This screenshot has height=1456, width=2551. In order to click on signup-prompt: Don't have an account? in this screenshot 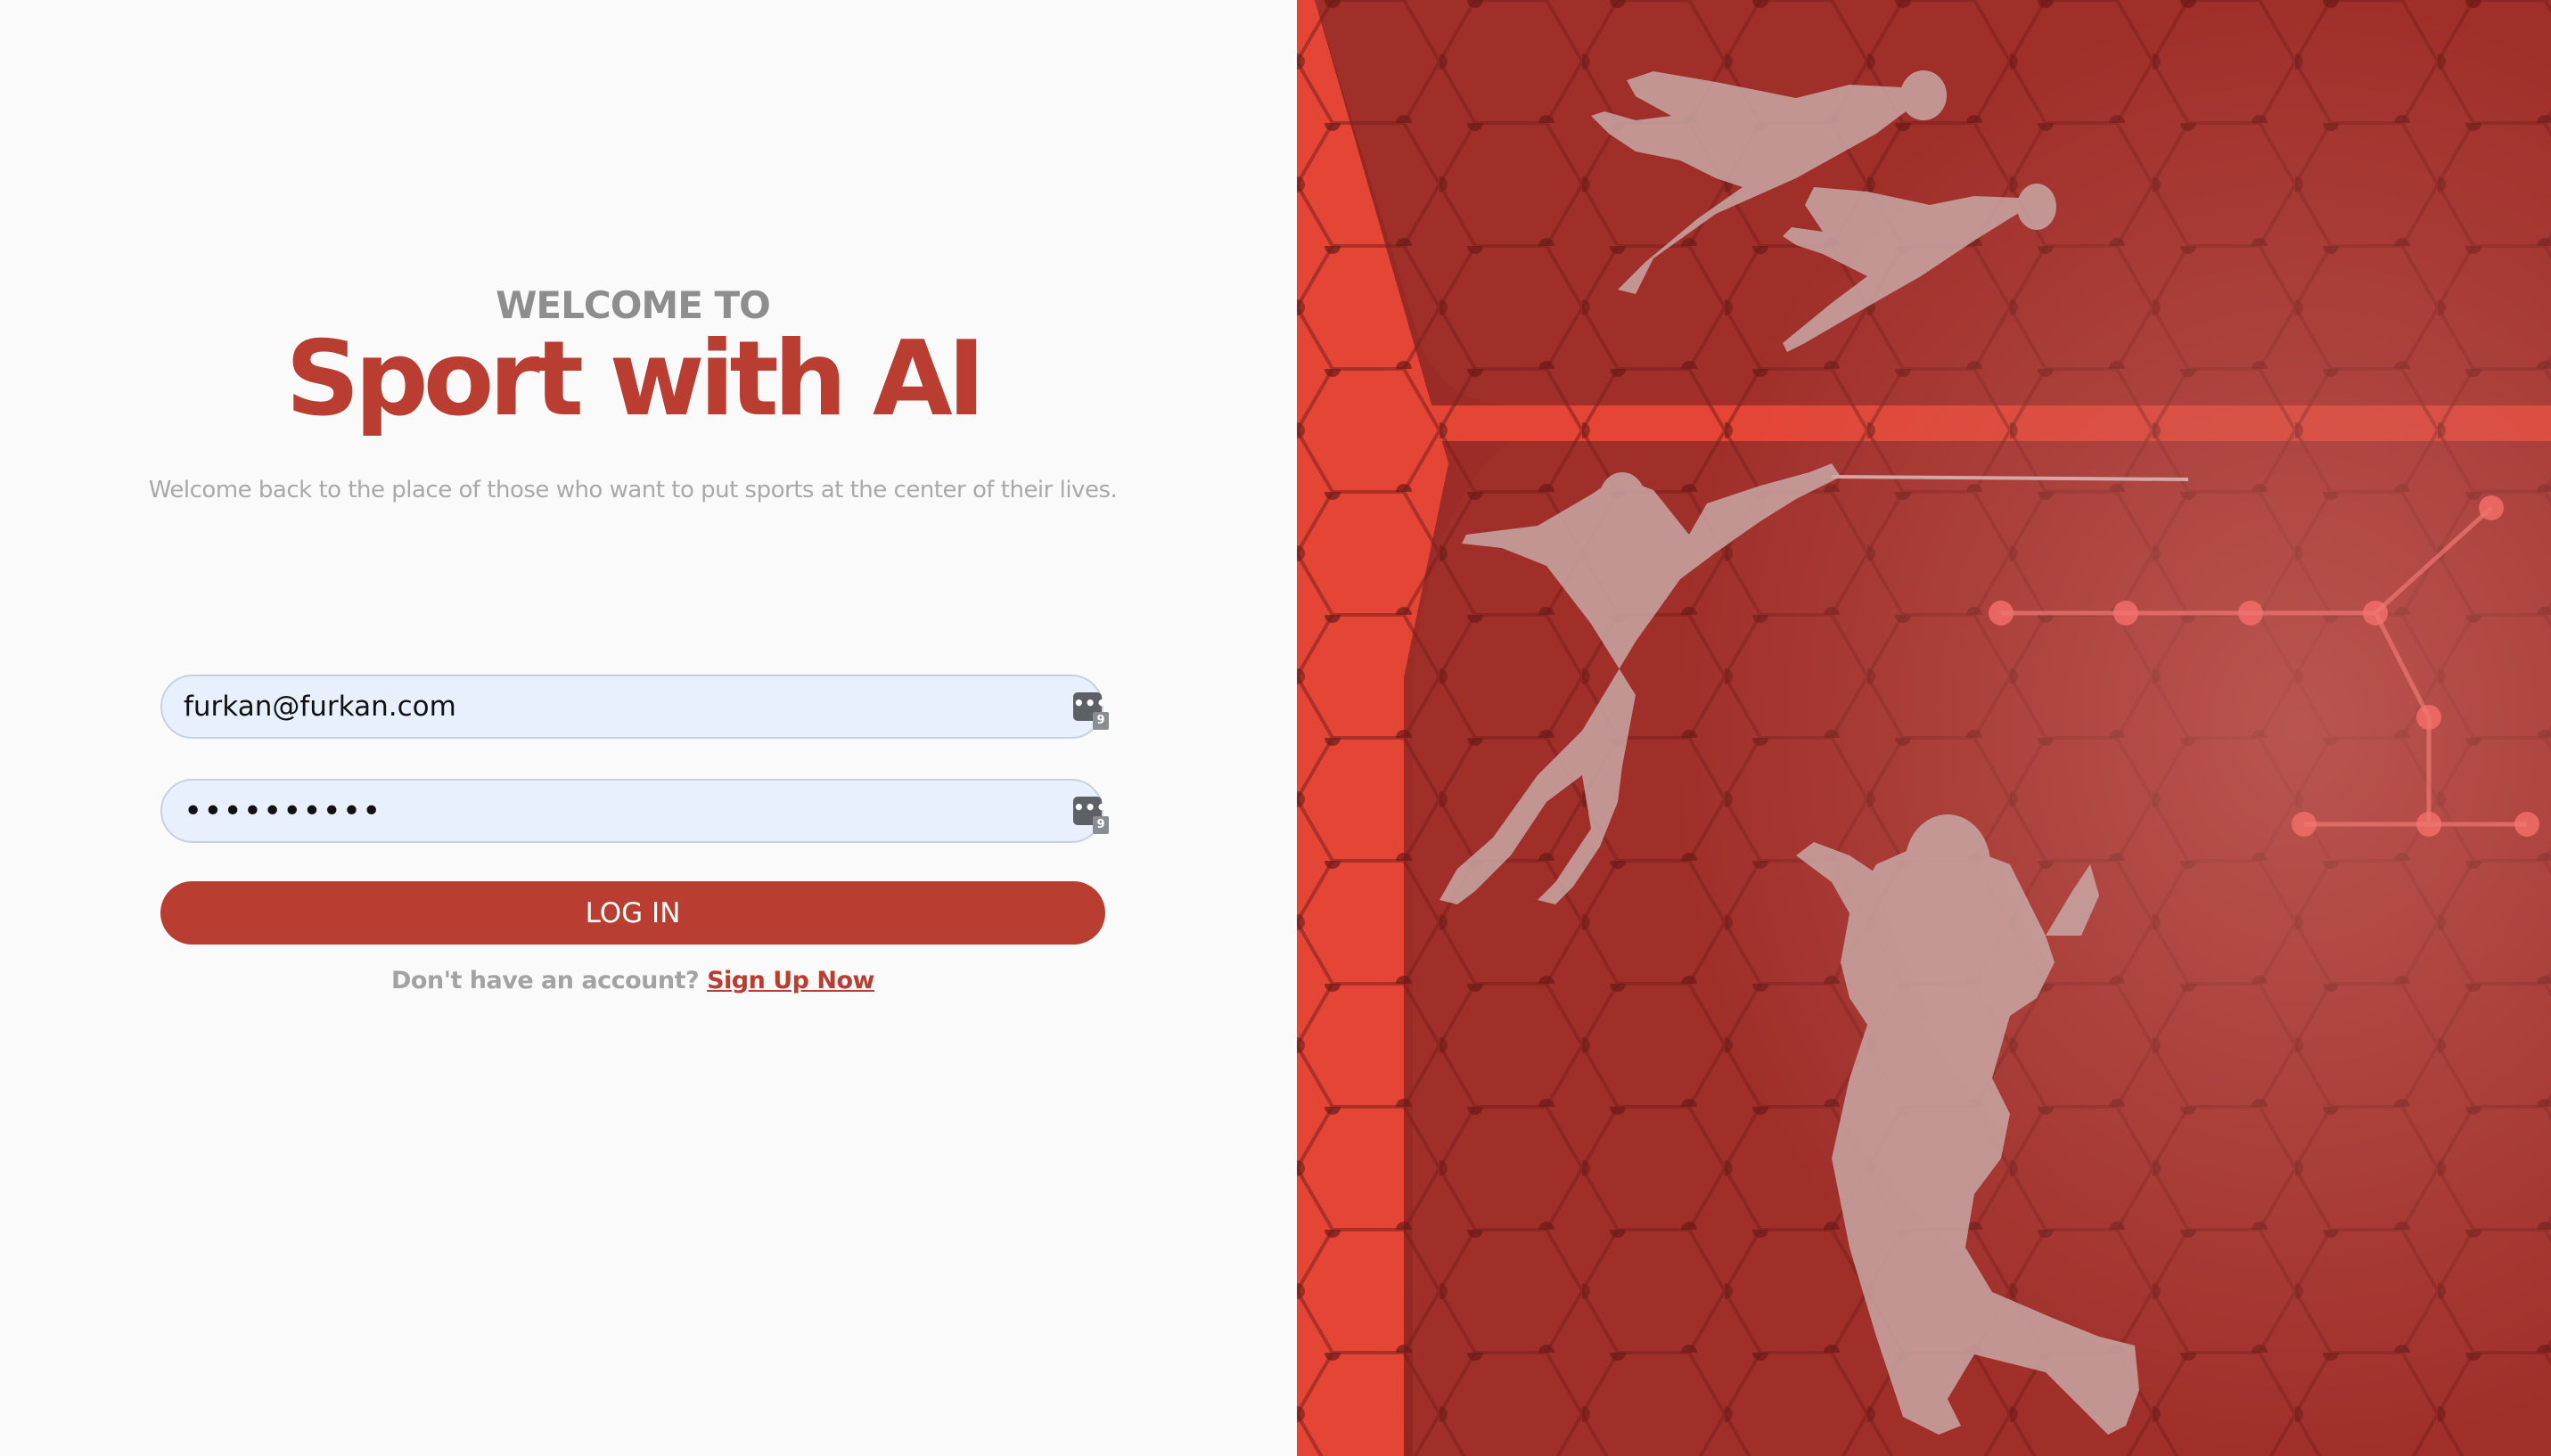, I will do `click(545, 981)`.